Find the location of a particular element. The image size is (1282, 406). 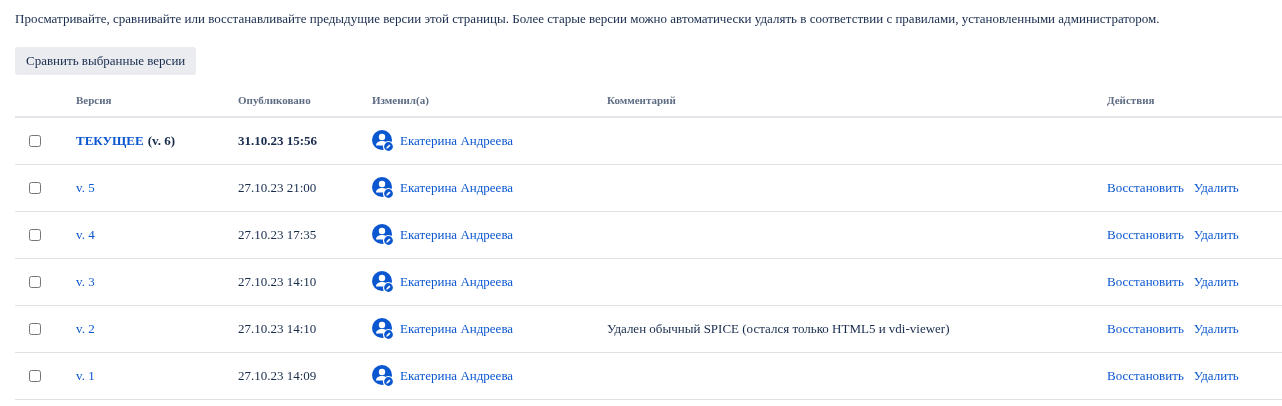

published-date: 27.10.23 17:35 is located at coordinates (278, 234).